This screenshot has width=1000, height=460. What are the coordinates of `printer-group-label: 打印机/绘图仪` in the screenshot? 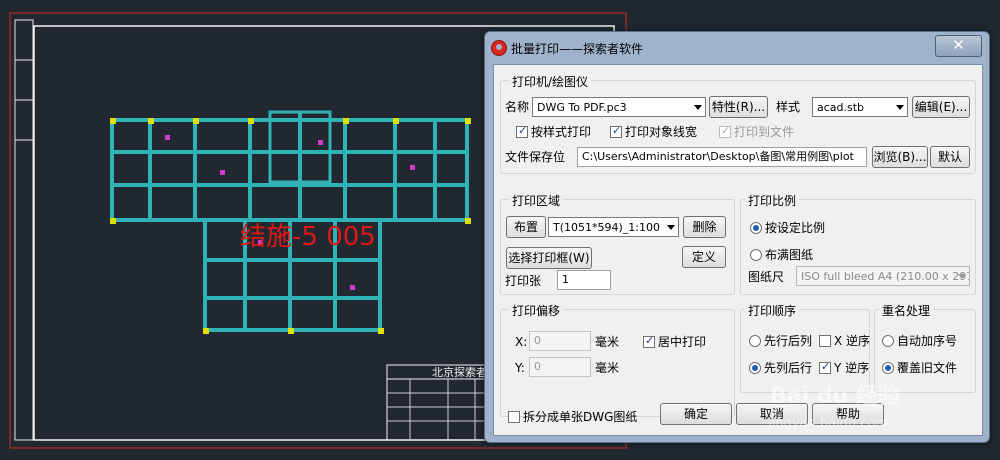 It's located at (550, 81).